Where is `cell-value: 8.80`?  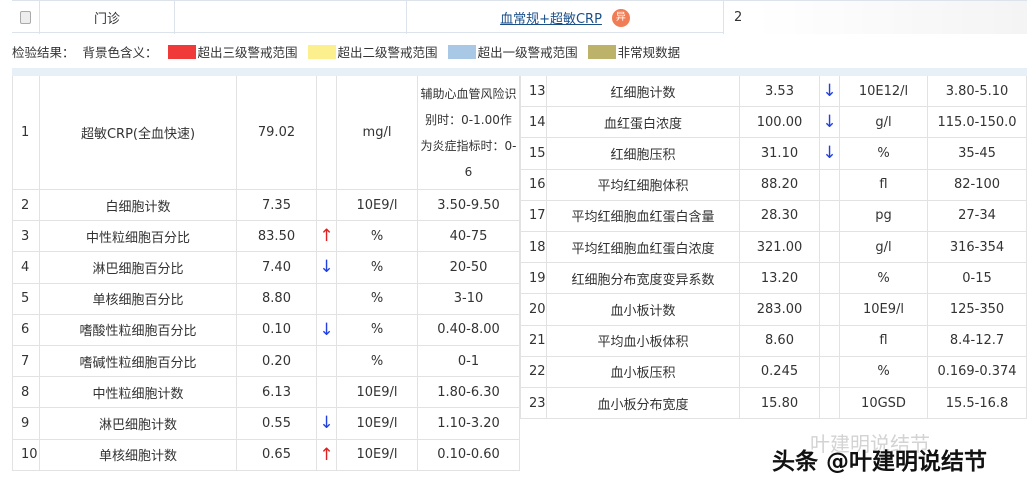 cell-value: 8.80 is located at coordinates (277, 298).